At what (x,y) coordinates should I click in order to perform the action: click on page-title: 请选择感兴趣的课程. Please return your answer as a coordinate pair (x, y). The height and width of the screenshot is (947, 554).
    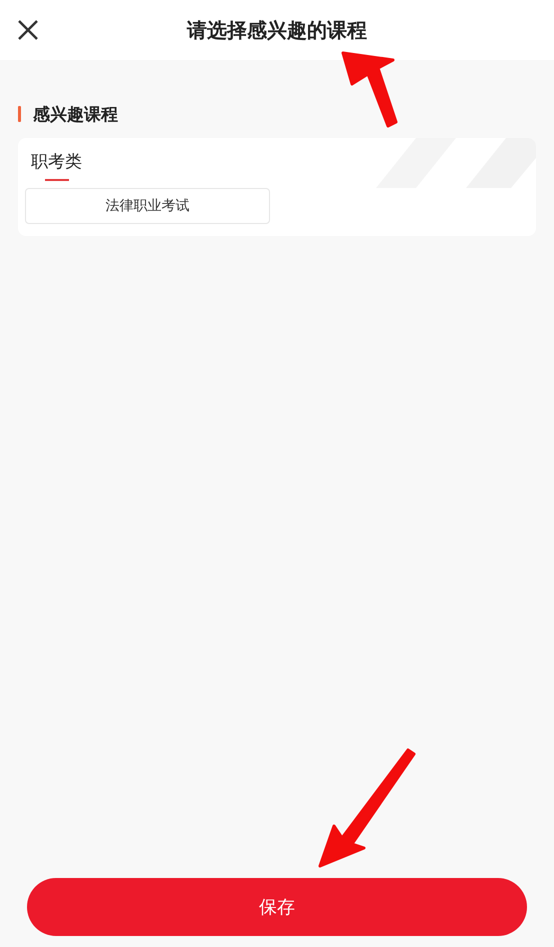
    Looking at the image, I should click on (277, 30).